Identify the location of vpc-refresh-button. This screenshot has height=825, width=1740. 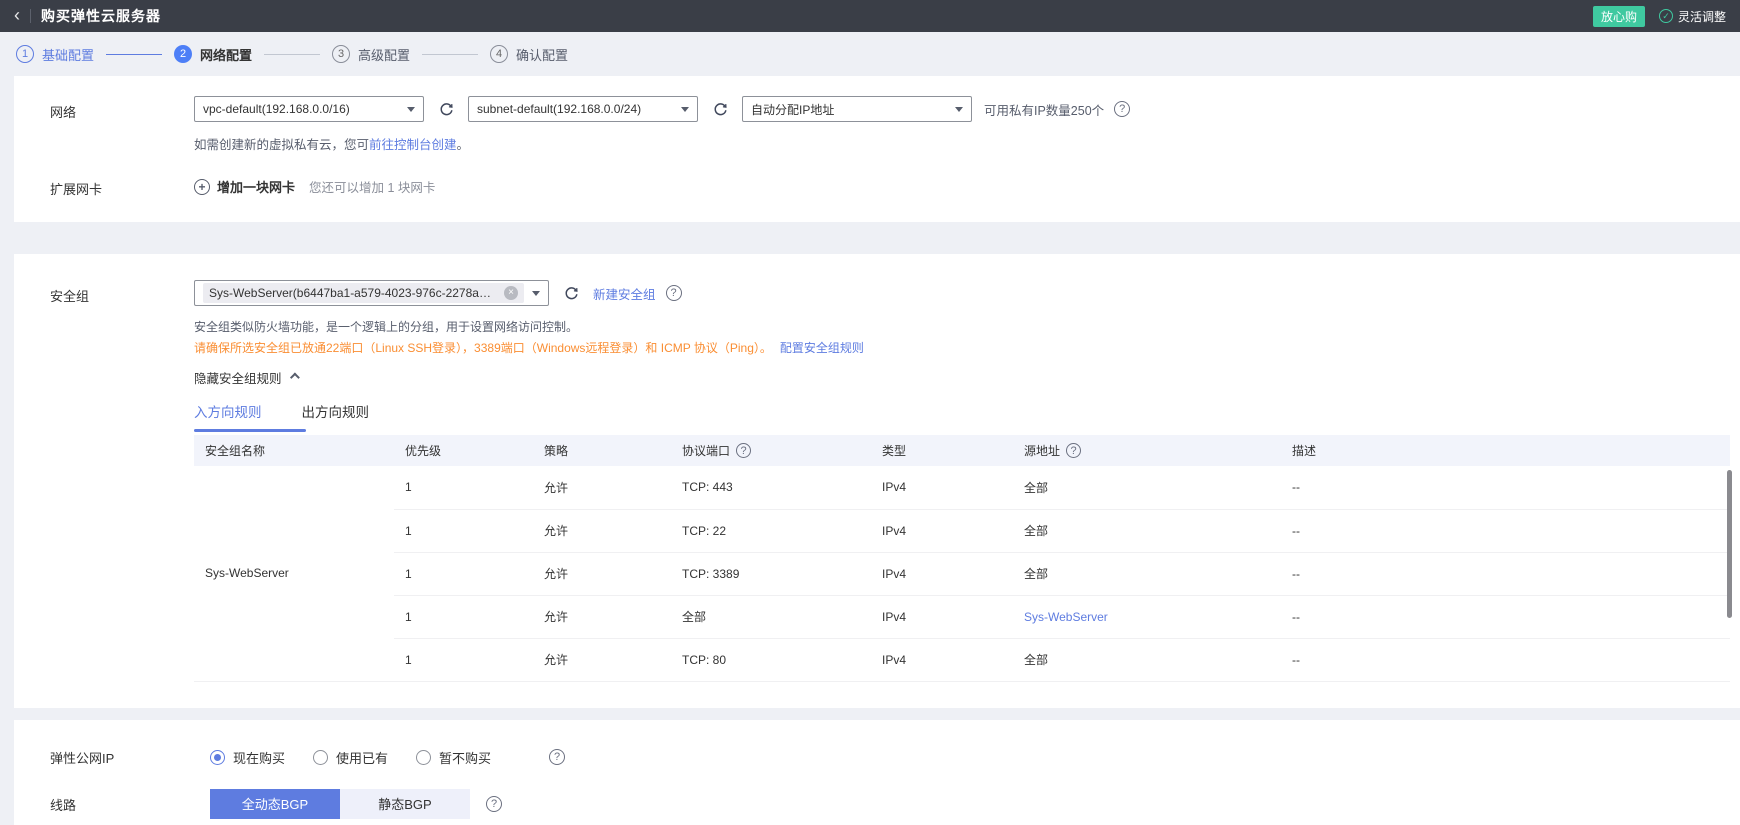
(446, 109).